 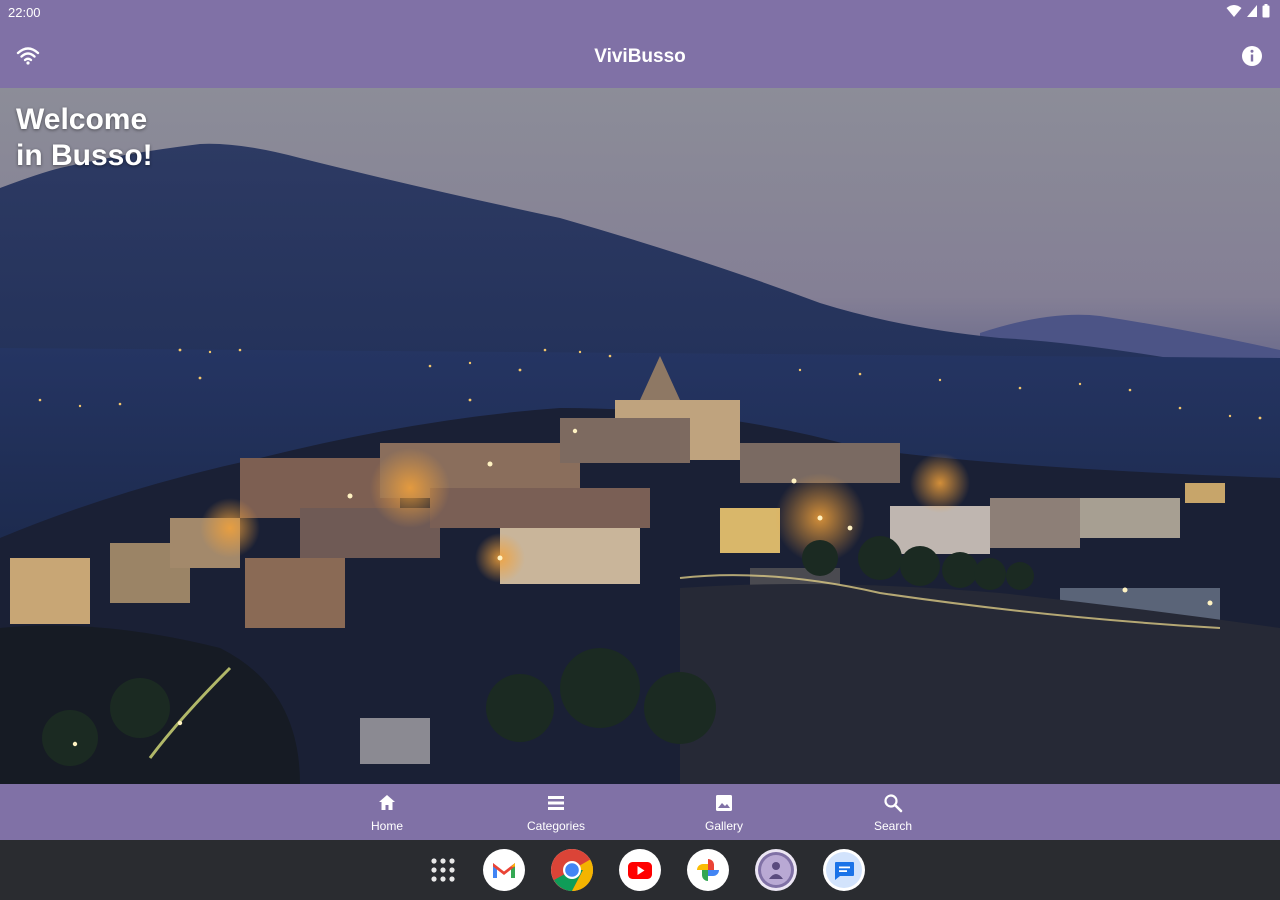 I want to click on nav-item-home: Home, so click(x=387, y=812).